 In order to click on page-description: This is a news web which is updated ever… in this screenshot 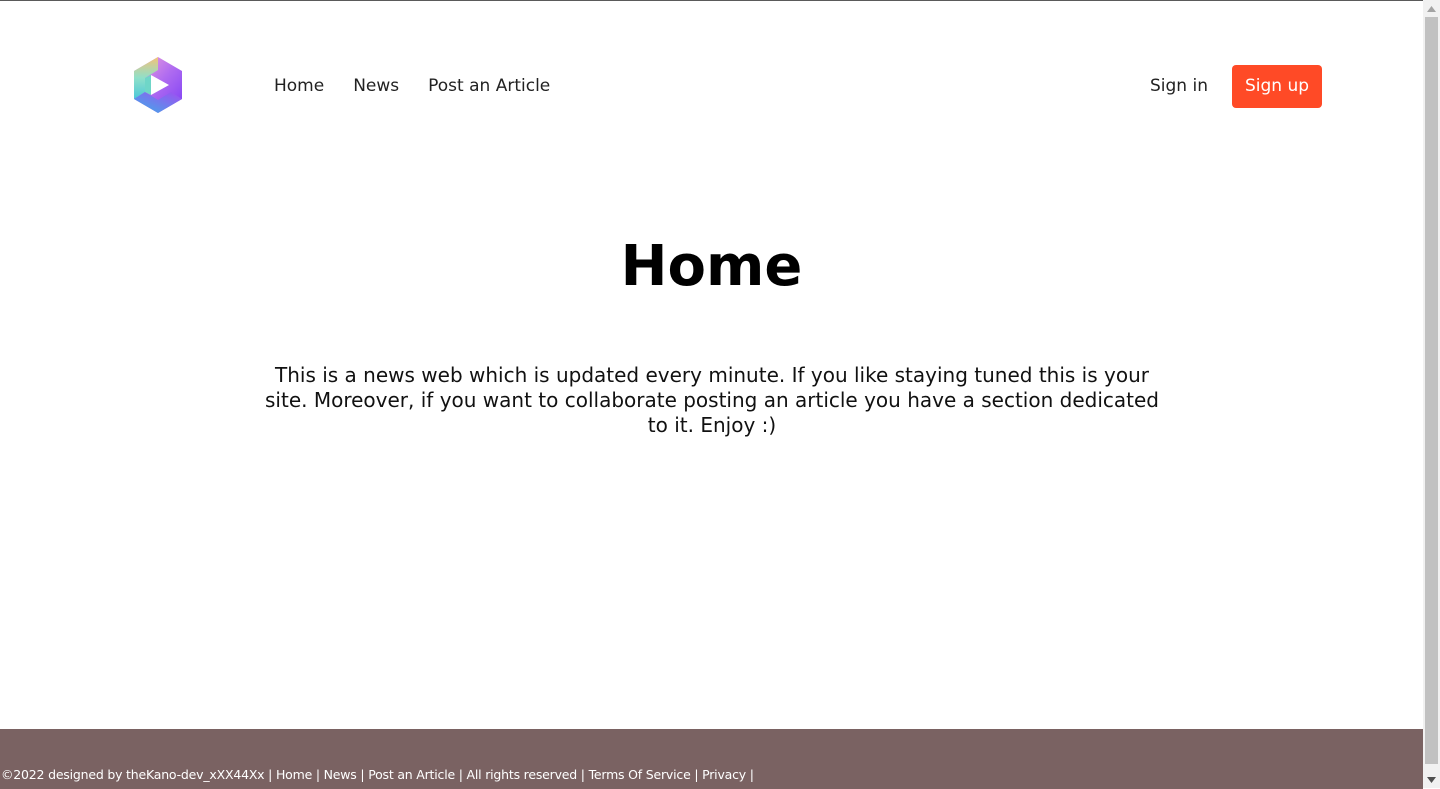, I will do `click(712, 400)`.